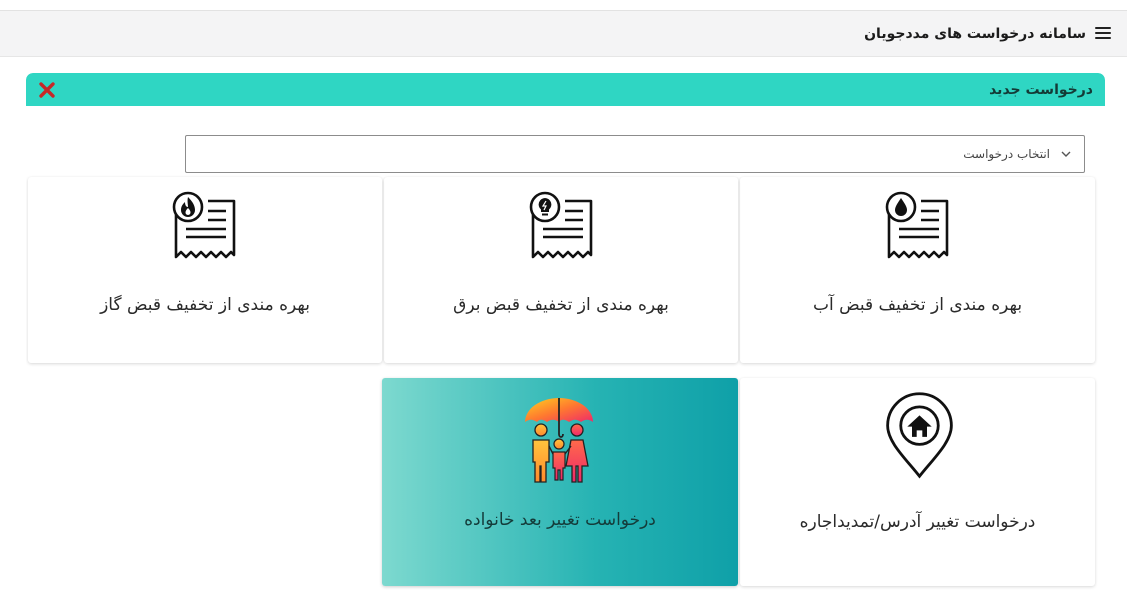  I want to click on hamburger-menu-icon, so click(1103, 33).